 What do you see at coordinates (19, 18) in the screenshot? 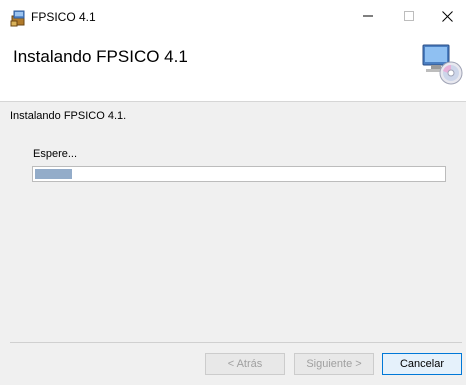
I see `installer-app-icon` at bounding box center [19, 18].